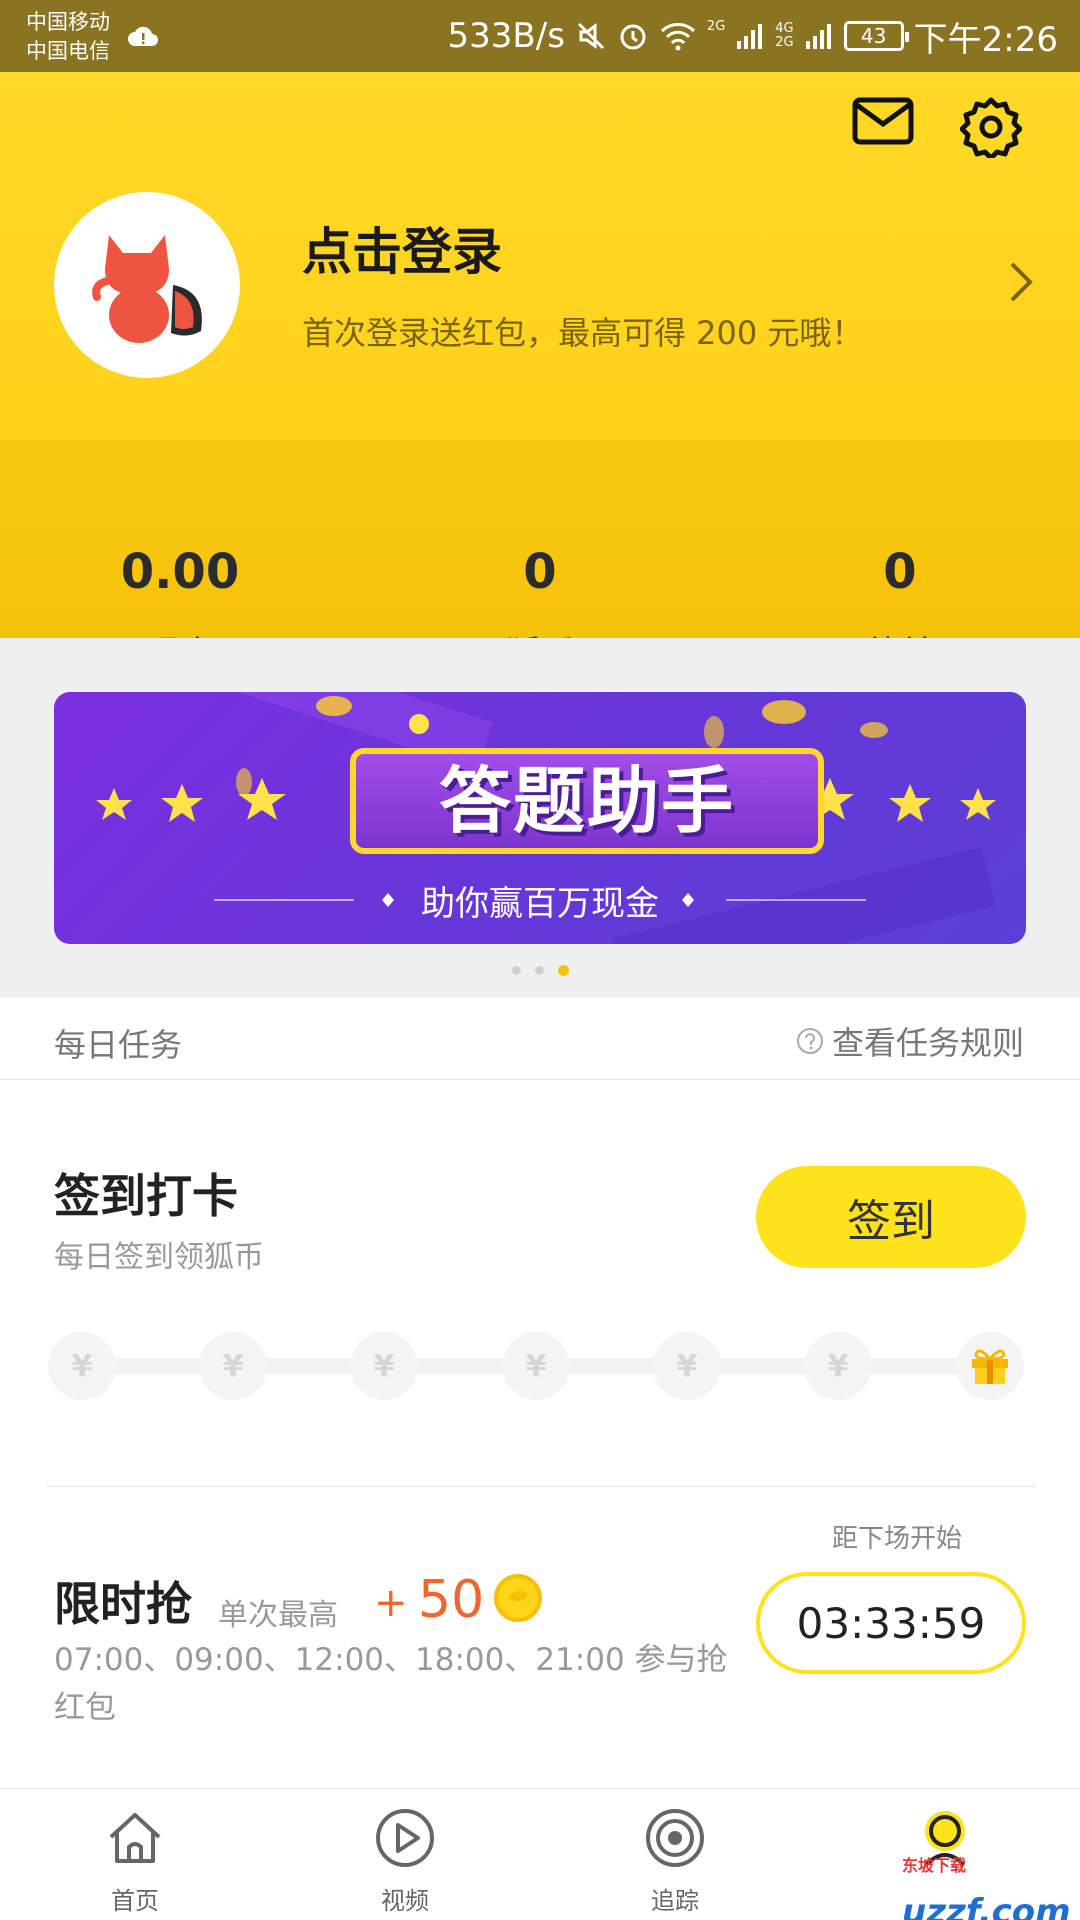 The height and width of the screenshot is (1920, 1080). Describe the element at coordinates (633, 37) in the screenshot. I see `alarm-icon` at that location.